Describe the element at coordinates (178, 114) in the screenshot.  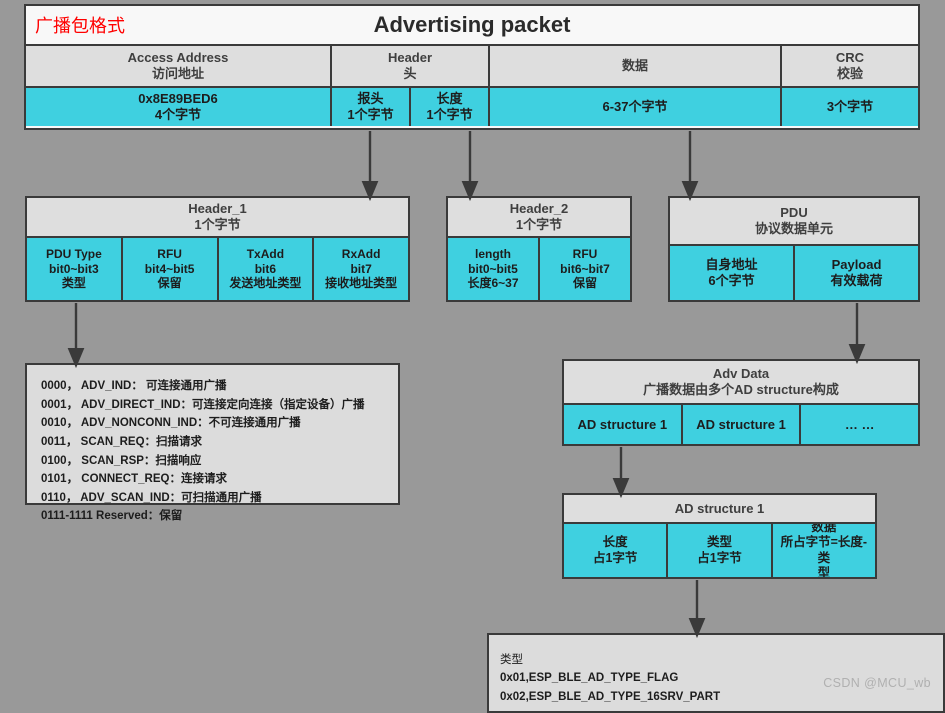
I see `value-line-2: 4个字节` at that location.